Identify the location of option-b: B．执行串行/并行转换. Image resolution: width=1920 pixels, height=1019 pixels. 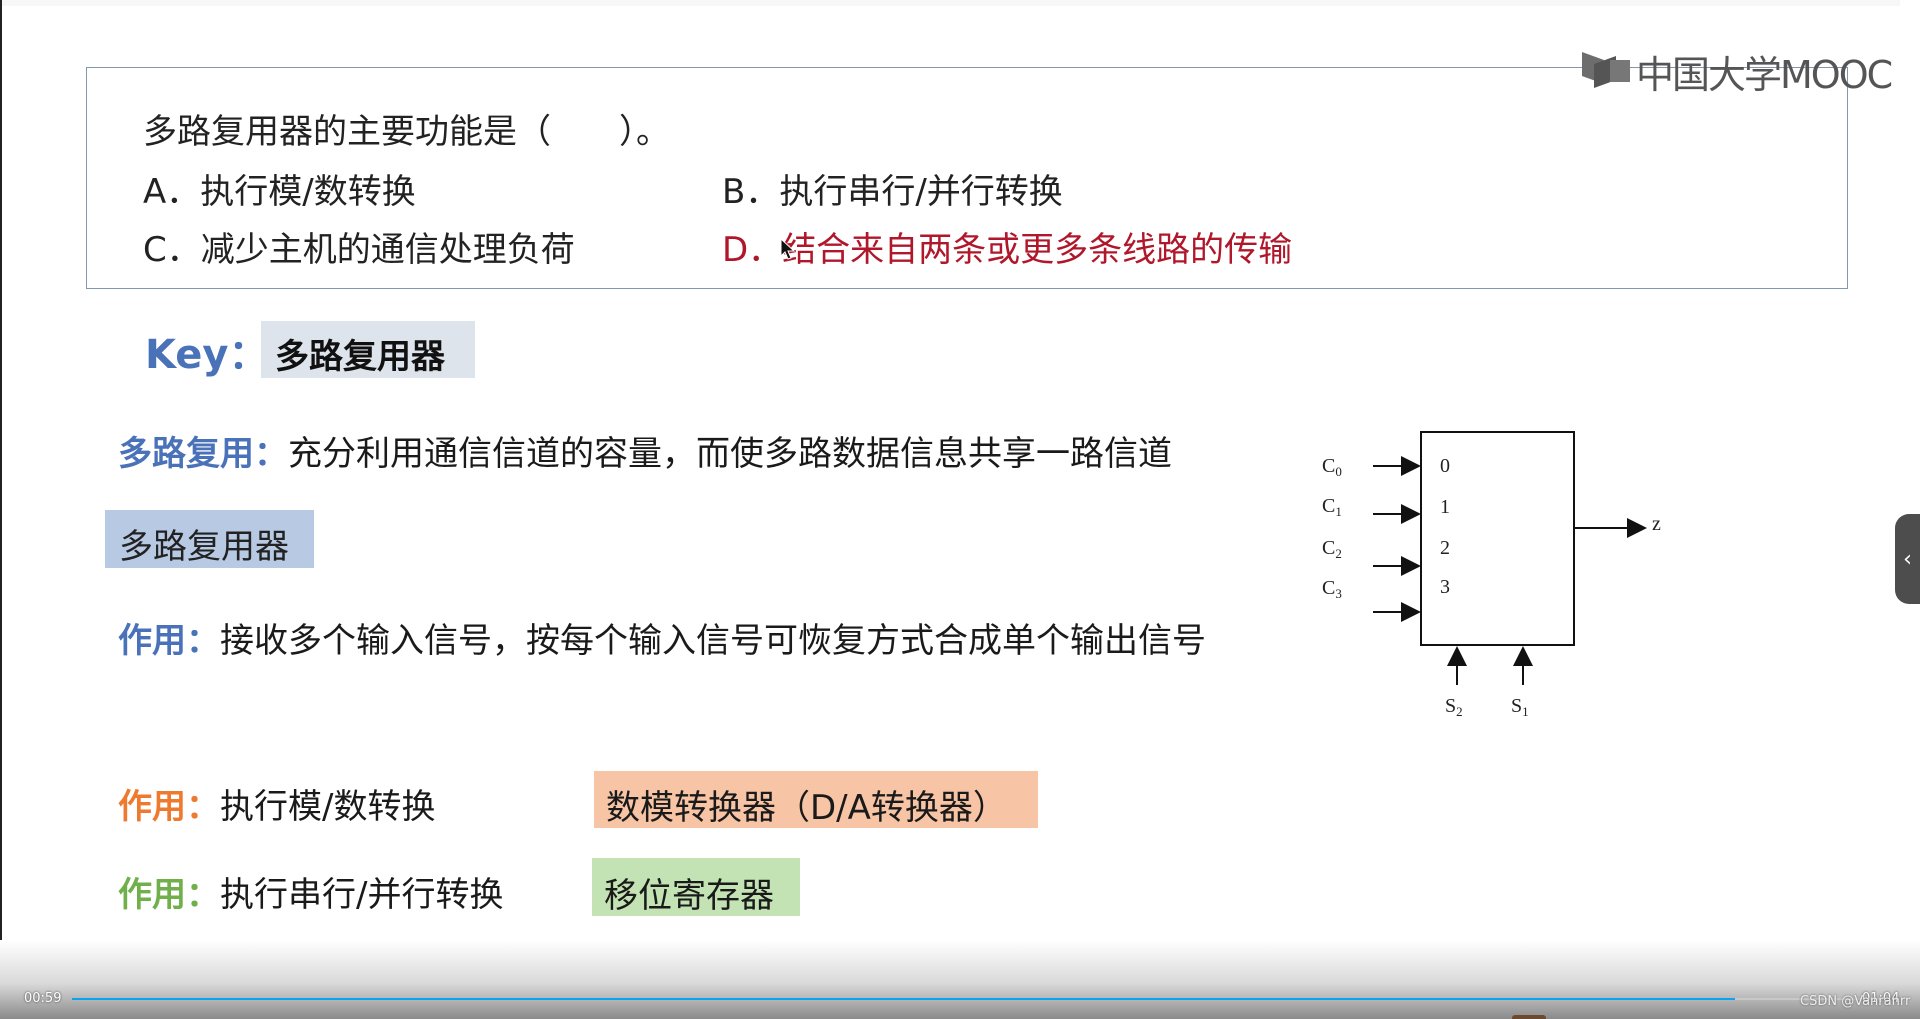
(892, 188).